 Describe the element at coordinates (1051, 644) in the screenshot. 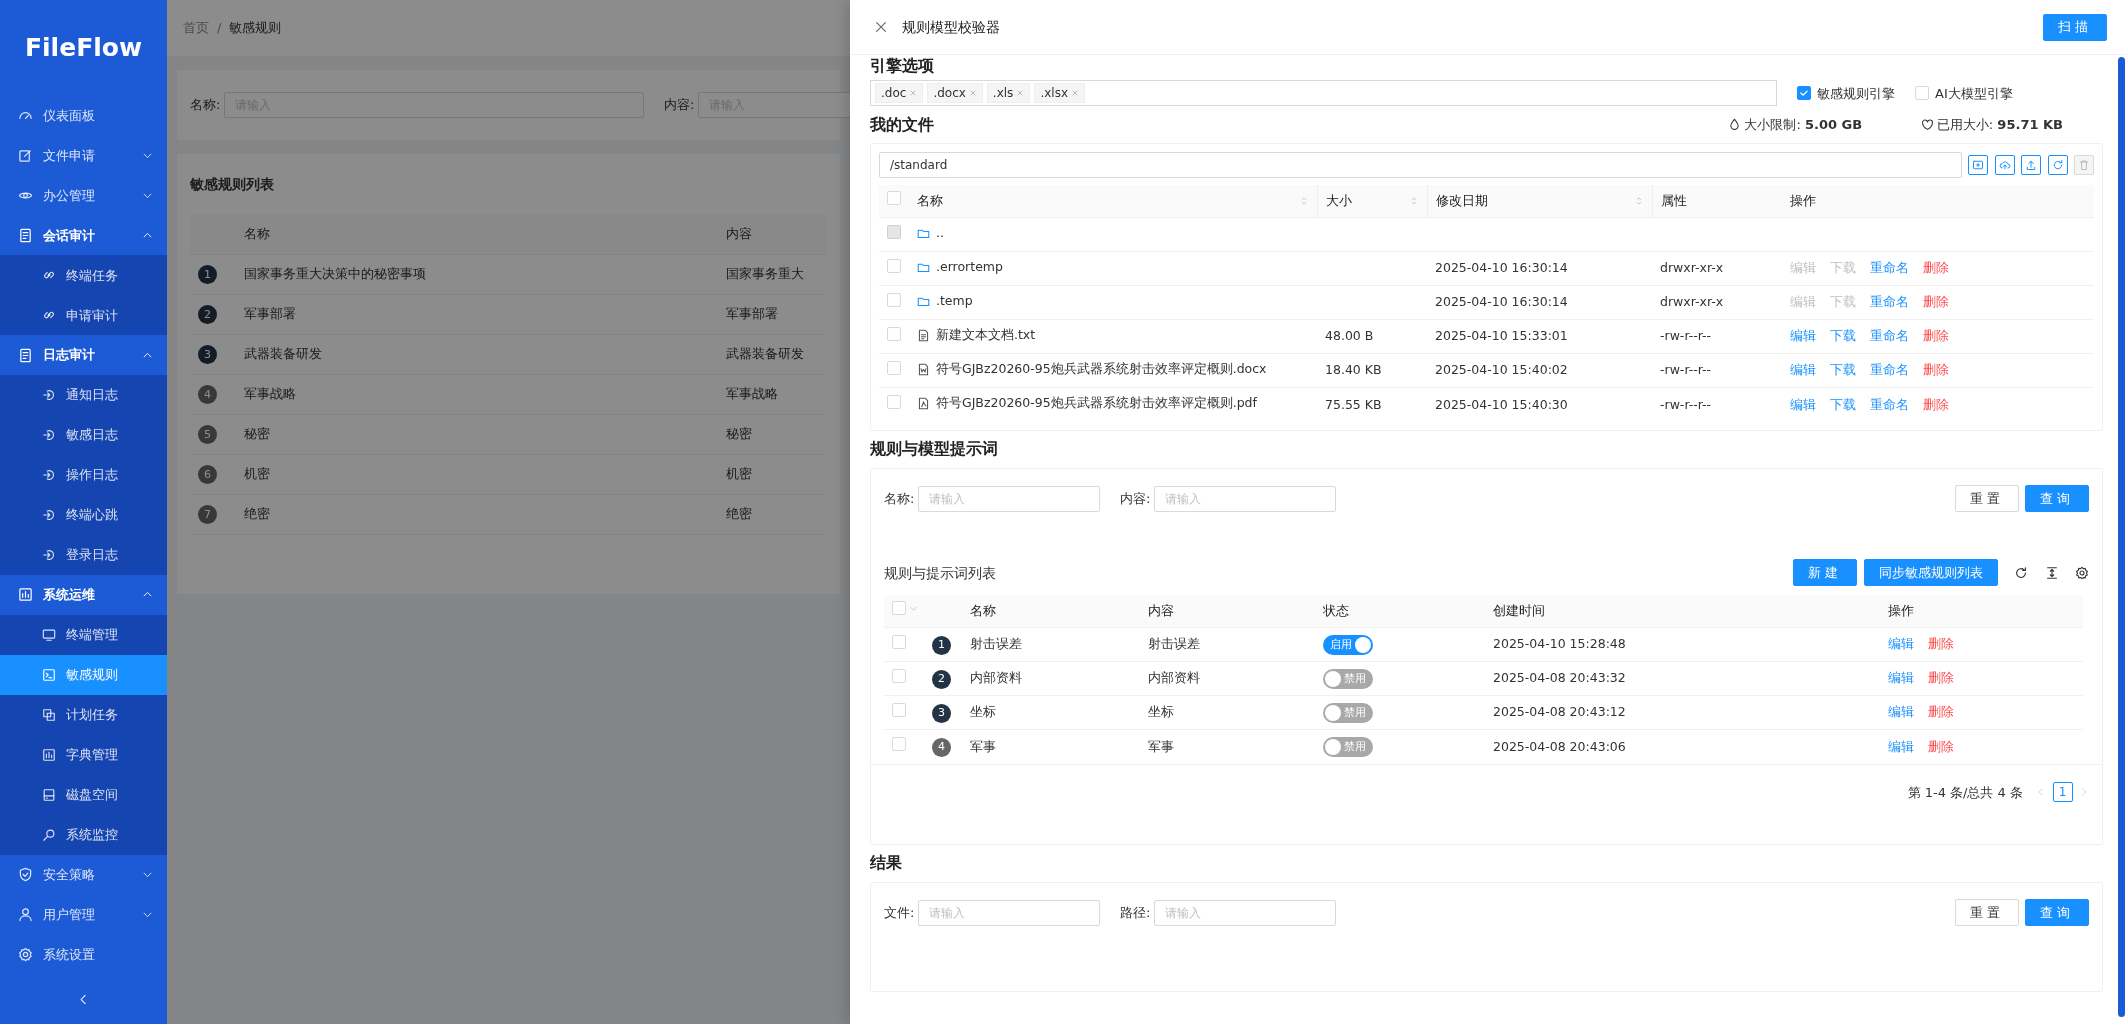

I see `table-cell: 射击误差` at that location.